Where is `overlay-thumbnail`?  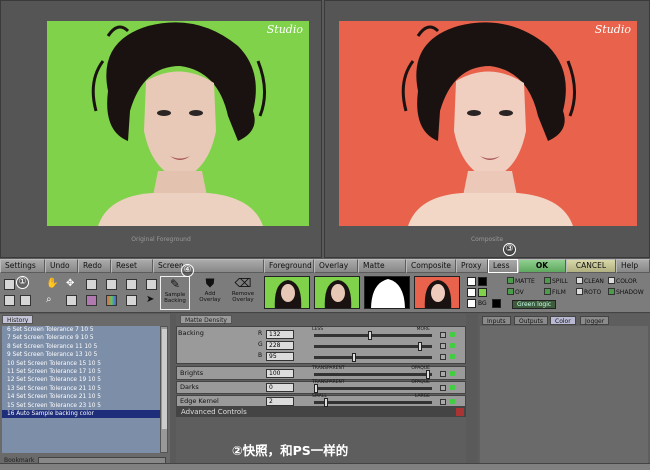 overlay-thumbnail is located at coordinates (337, 292).